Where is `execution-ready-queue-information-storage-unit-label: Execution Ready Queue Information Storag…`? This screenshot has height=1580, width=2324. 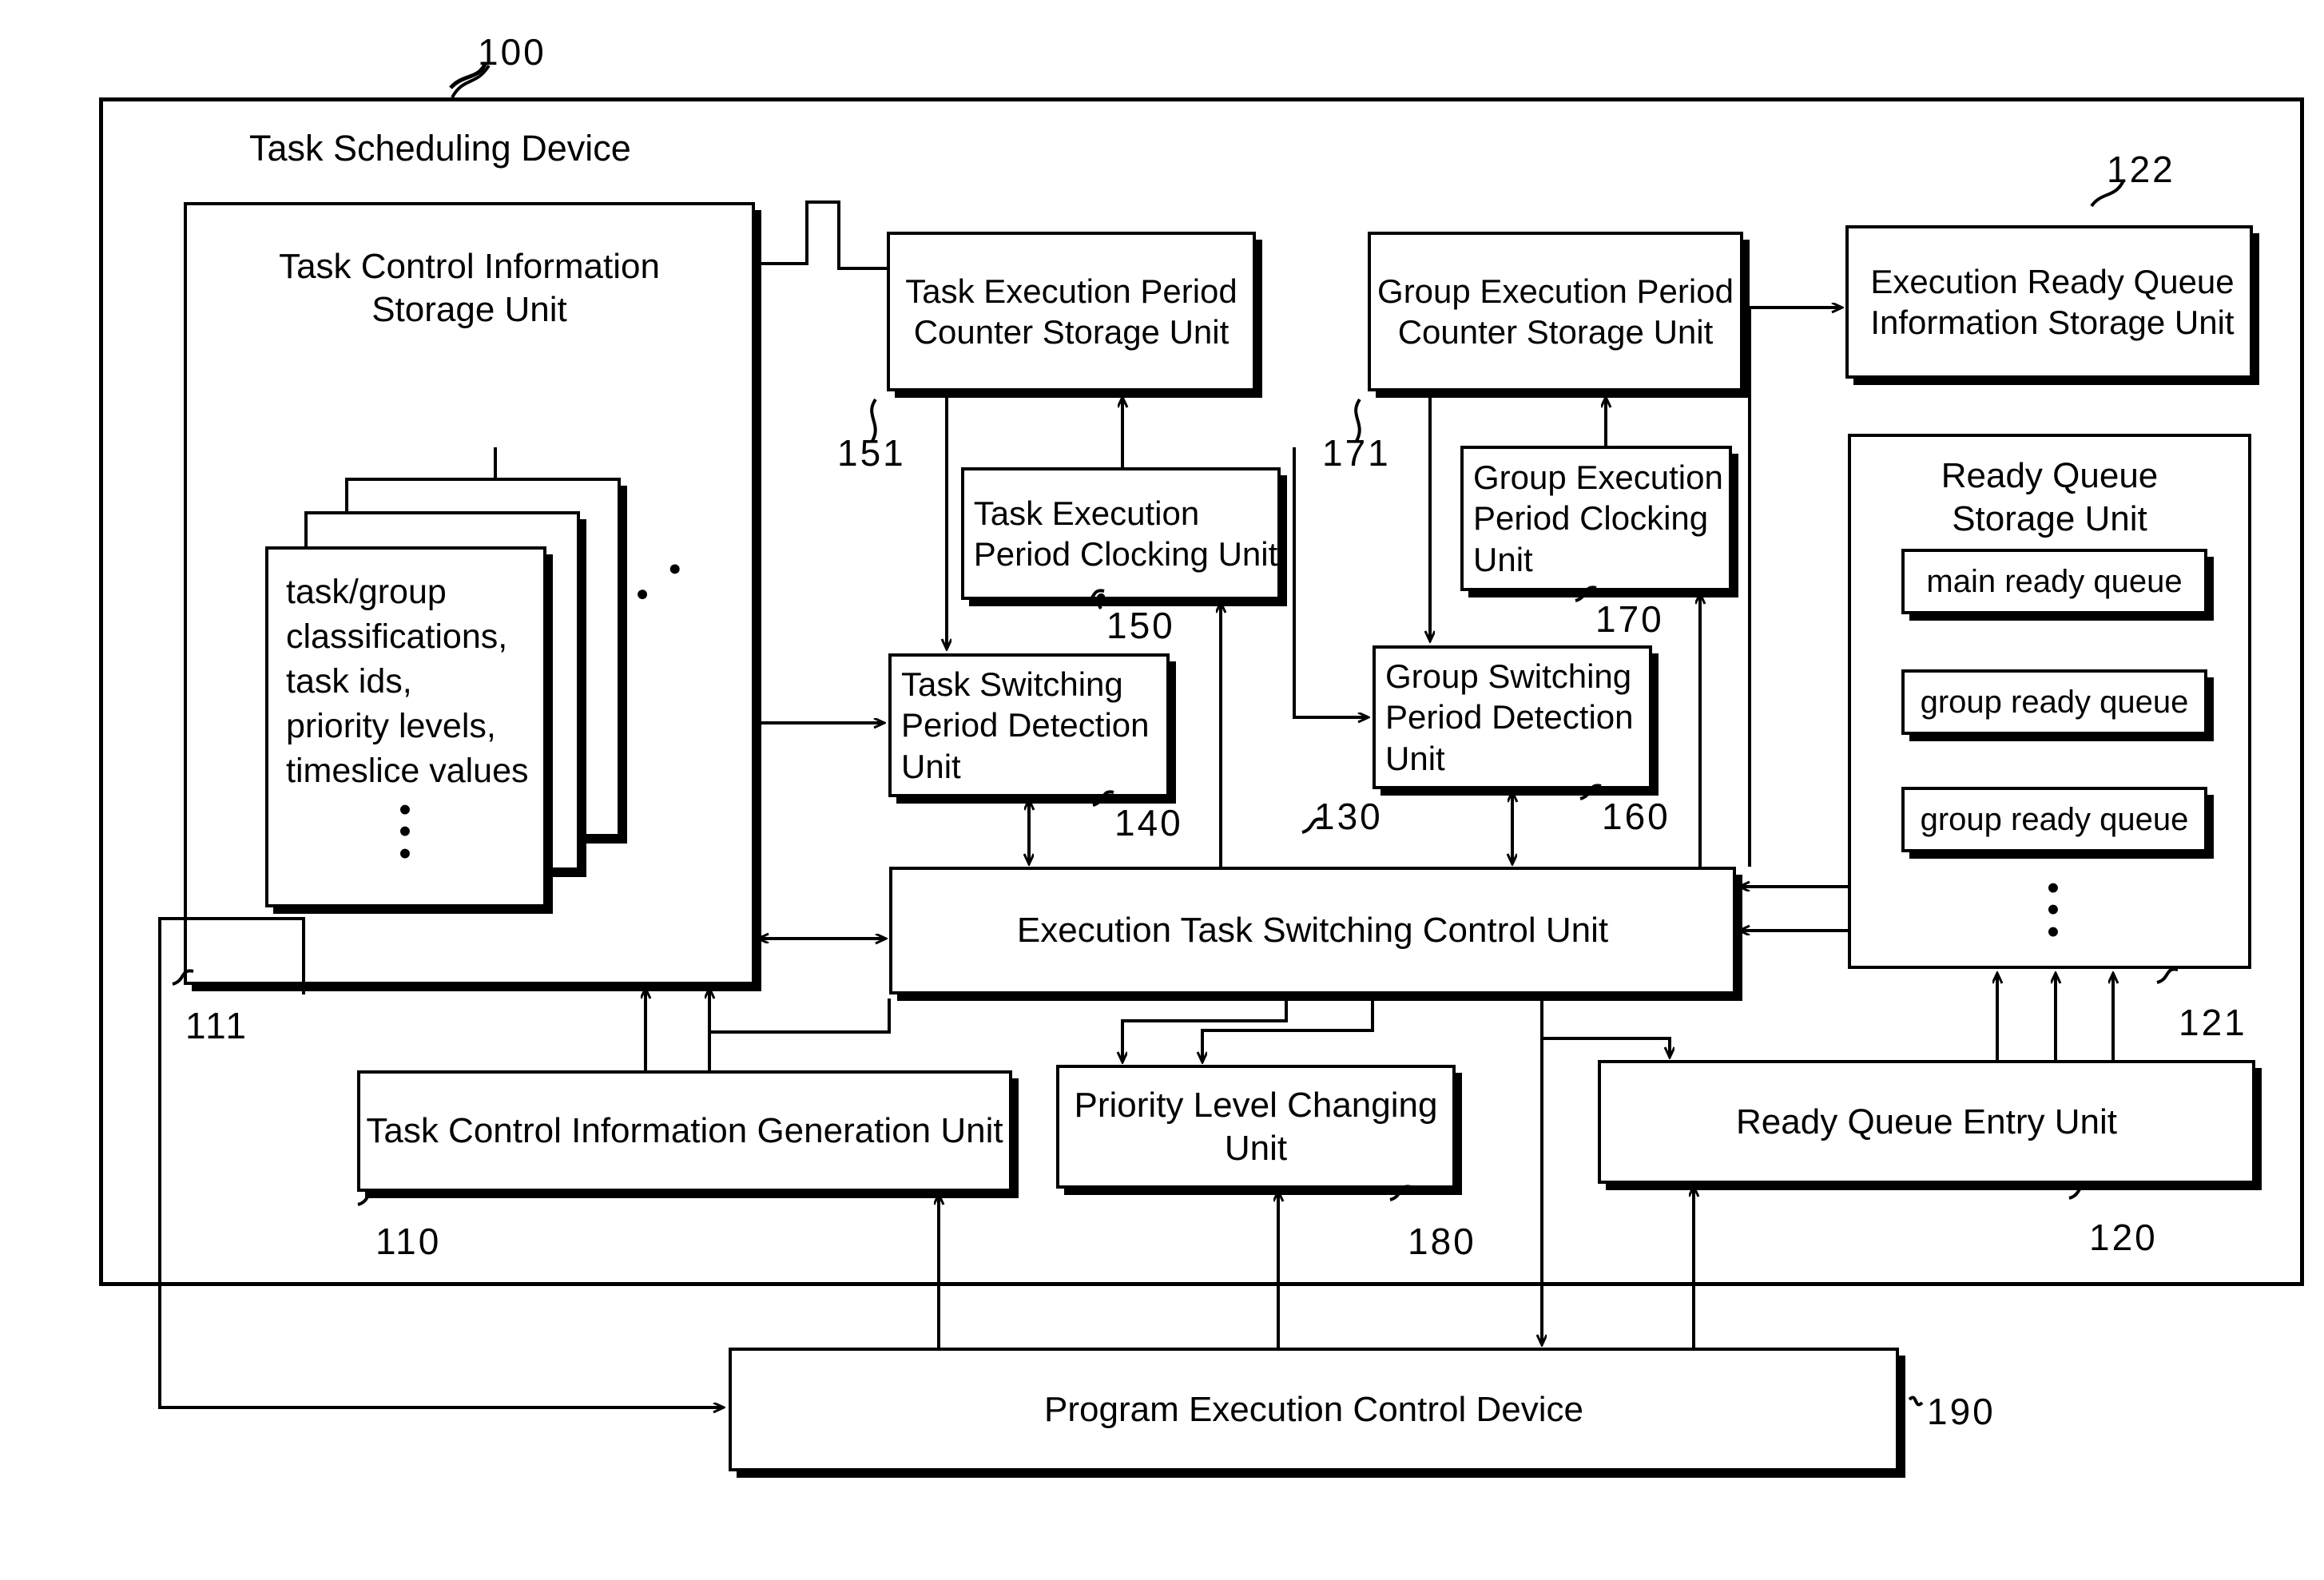 execution-ready-queue-information-storage-unit-label: Execution Ready Queue Information Storag… is located at coordinates (2052, 301).